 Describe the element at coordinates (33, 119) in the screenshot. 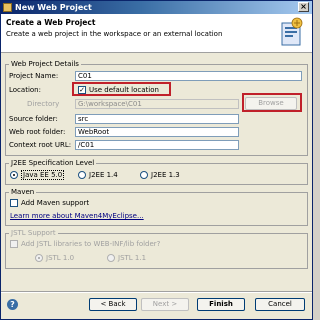

I see `source-folder-label: Source folder:` at that location.